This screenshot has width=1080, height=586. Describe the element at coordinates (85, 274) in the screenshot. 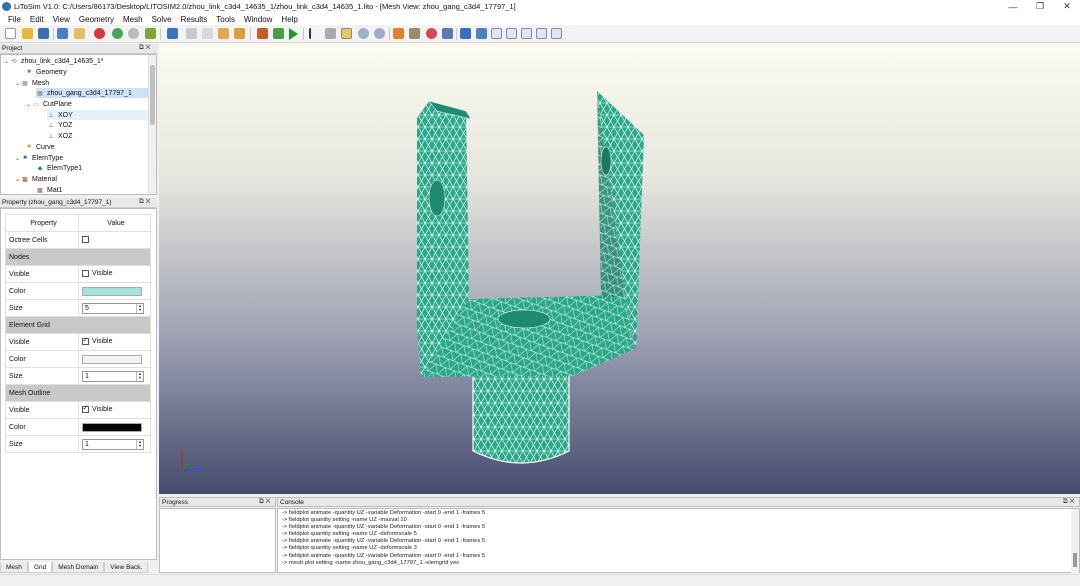

I see `nodes-visible-checkbox` at that location.